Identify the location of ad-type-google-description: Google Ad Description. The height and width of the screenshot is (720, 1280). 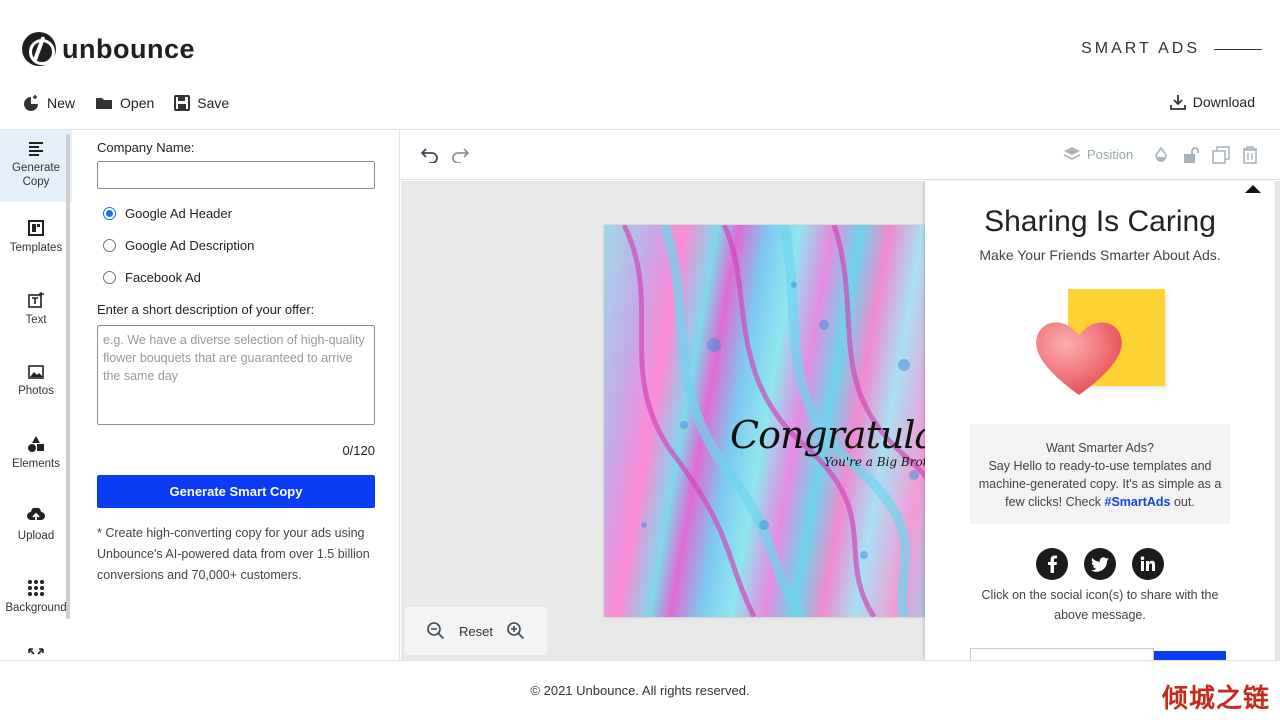
(235, 245).